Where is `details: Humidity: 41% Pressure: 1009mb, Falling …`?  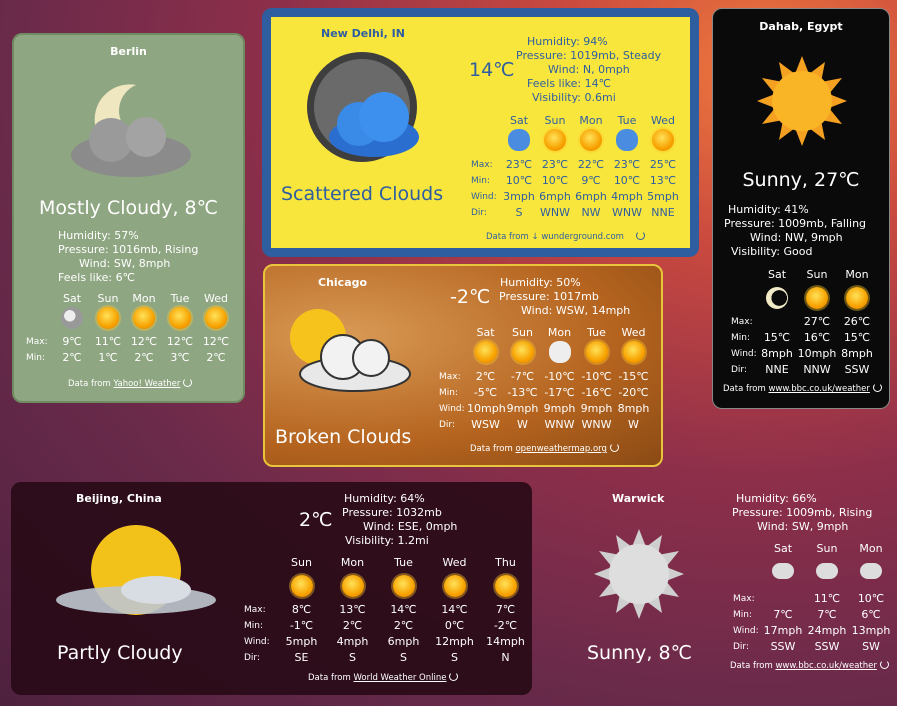
details: Humidity: 41% Pressure: 1009mb, Falling … is located at coordinates (795, 230).